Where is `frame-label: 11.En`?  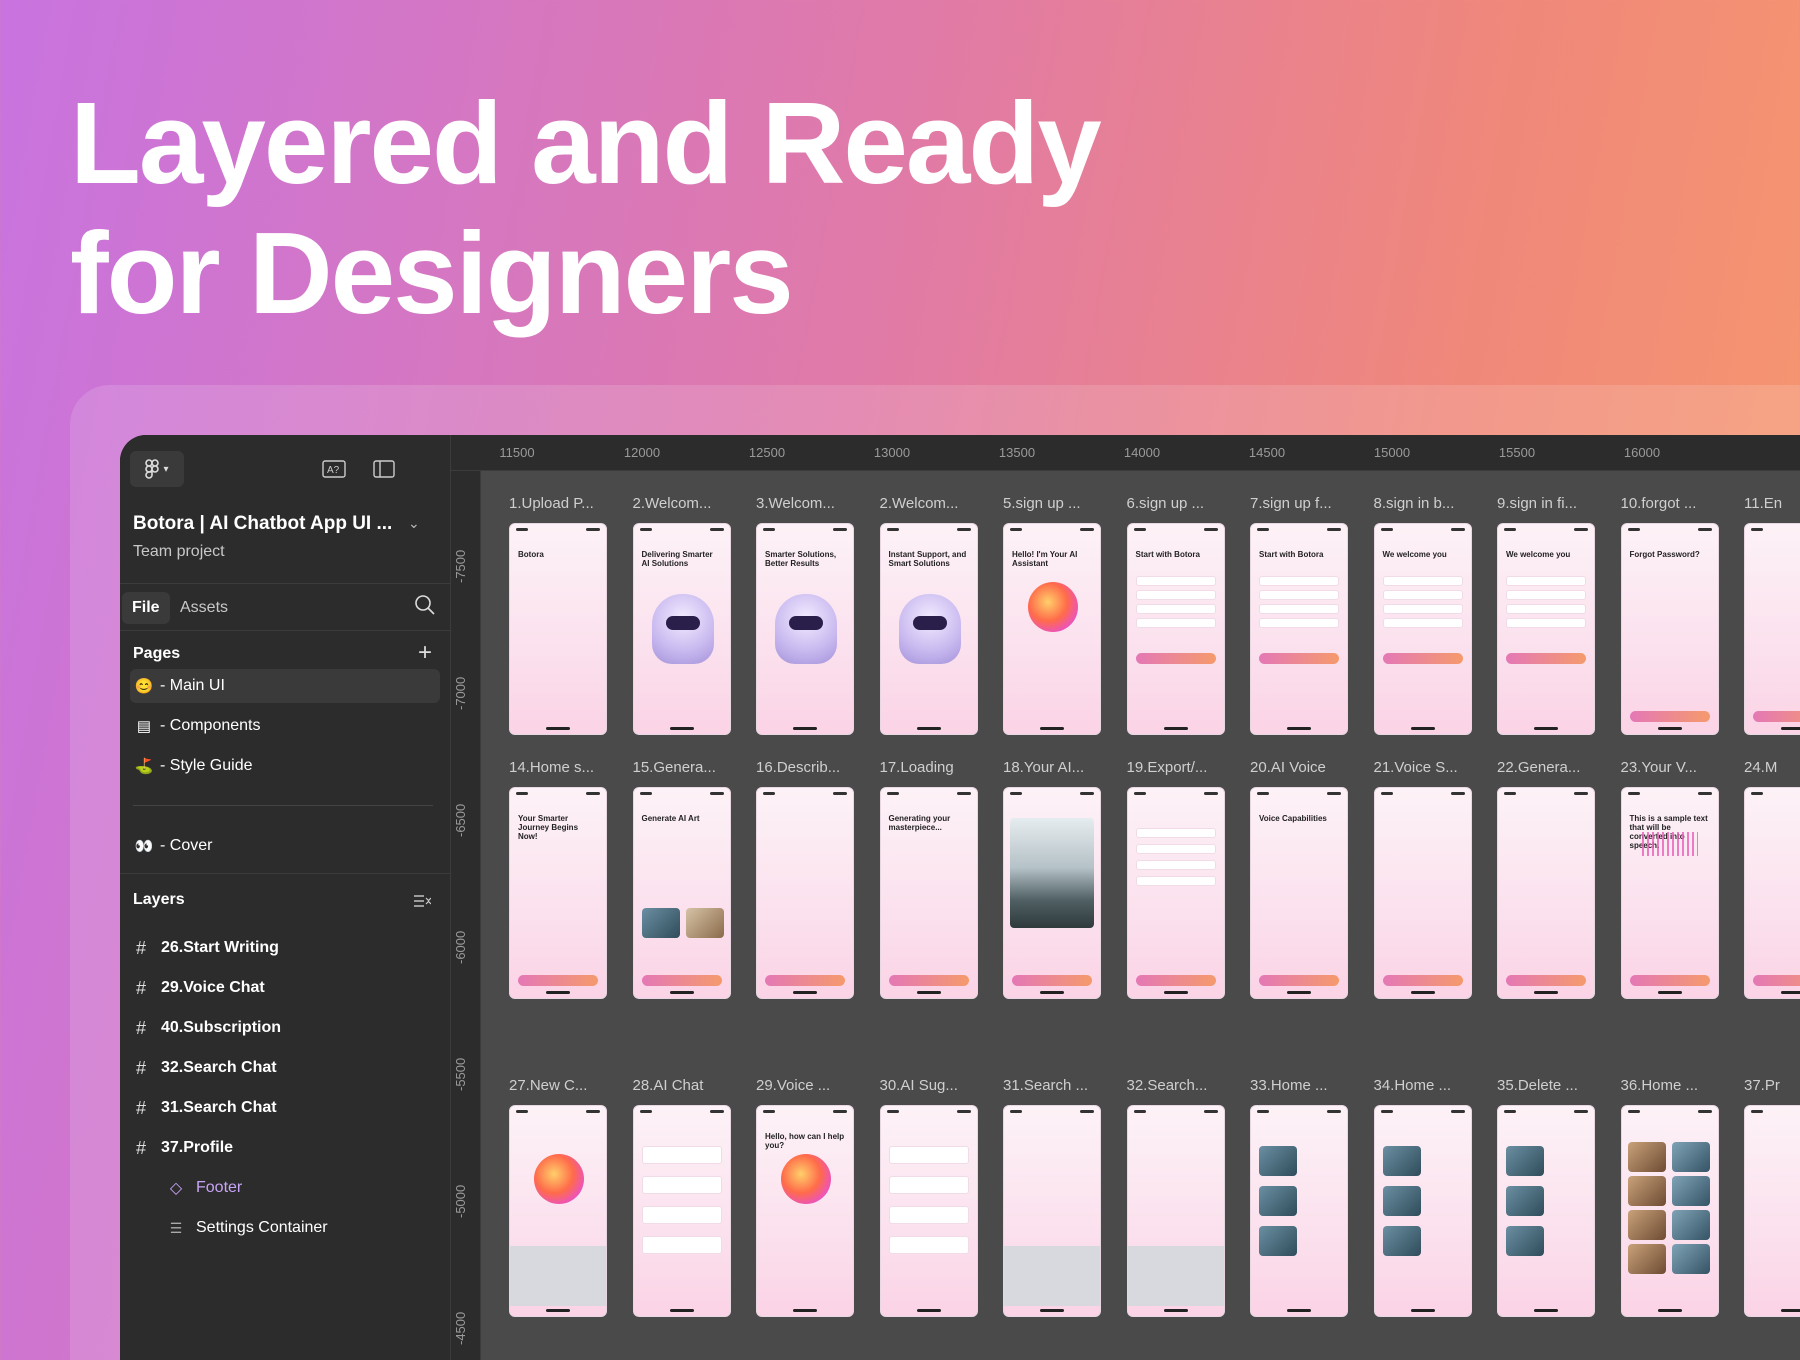 frame-label: 11.En is located at coordinates (1772, 503).